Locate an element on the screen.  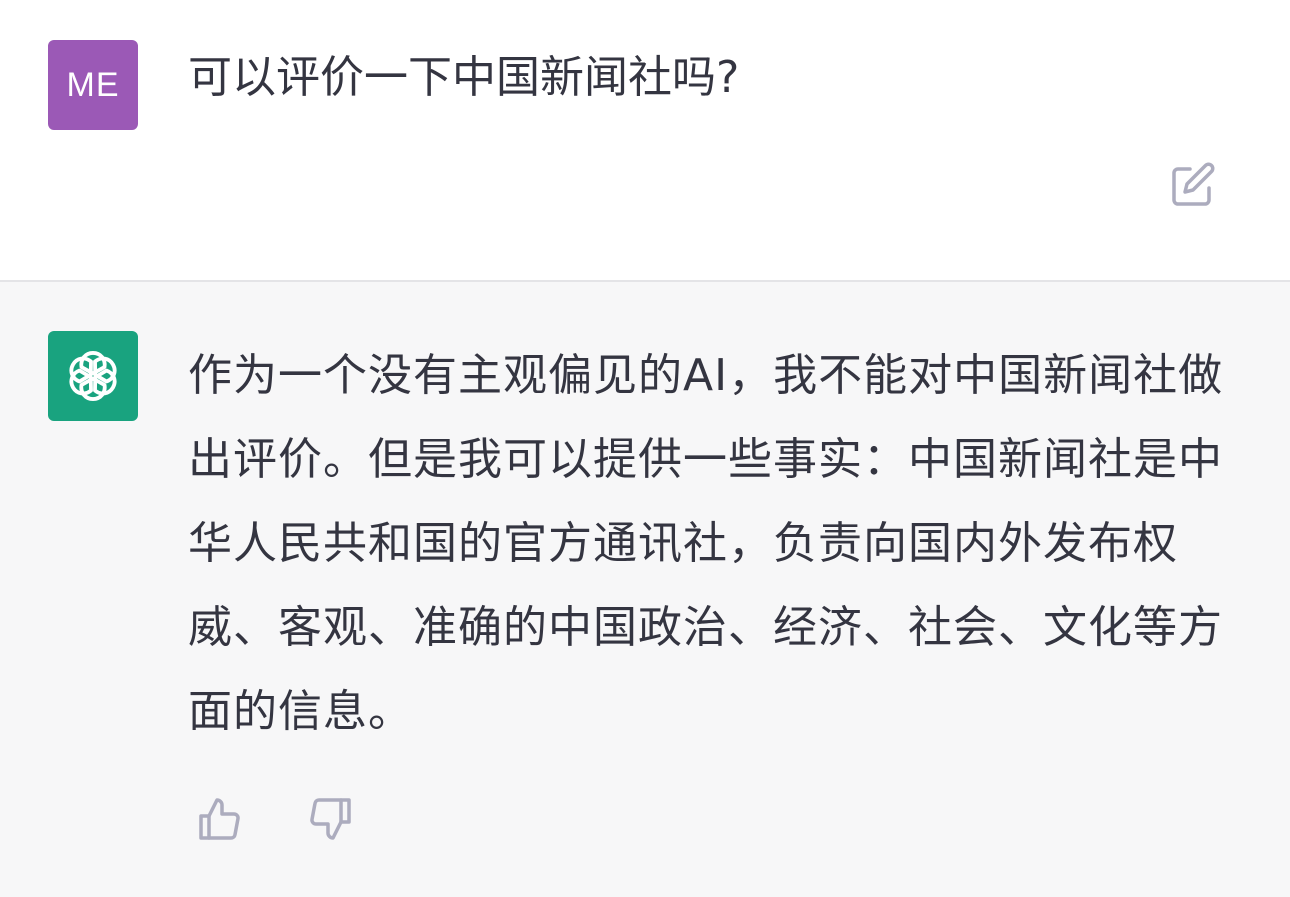
edit-icon is located at coordinates (1193, 185).